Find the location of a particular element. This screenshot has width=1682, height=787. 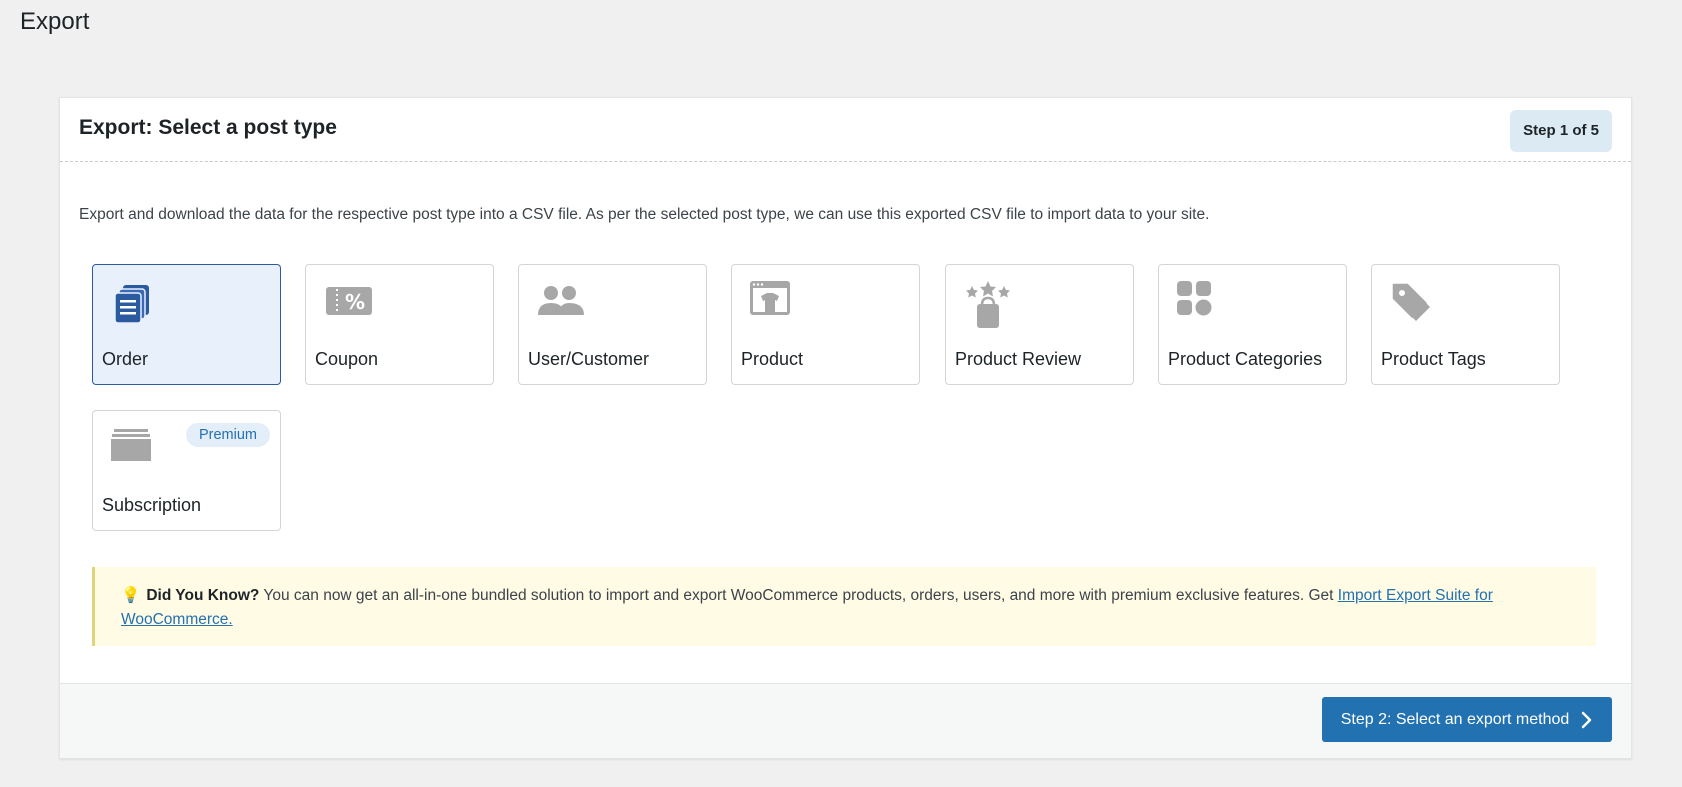

categories-grid-icon is located at coordinates (1194, 298).